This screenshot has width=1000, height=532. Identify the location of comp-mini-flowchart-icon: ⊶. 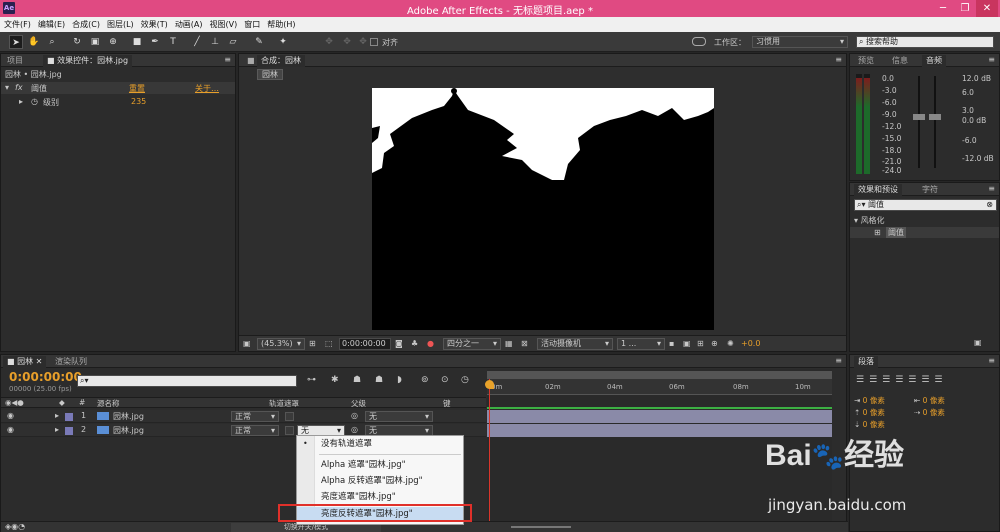
(311, 380).